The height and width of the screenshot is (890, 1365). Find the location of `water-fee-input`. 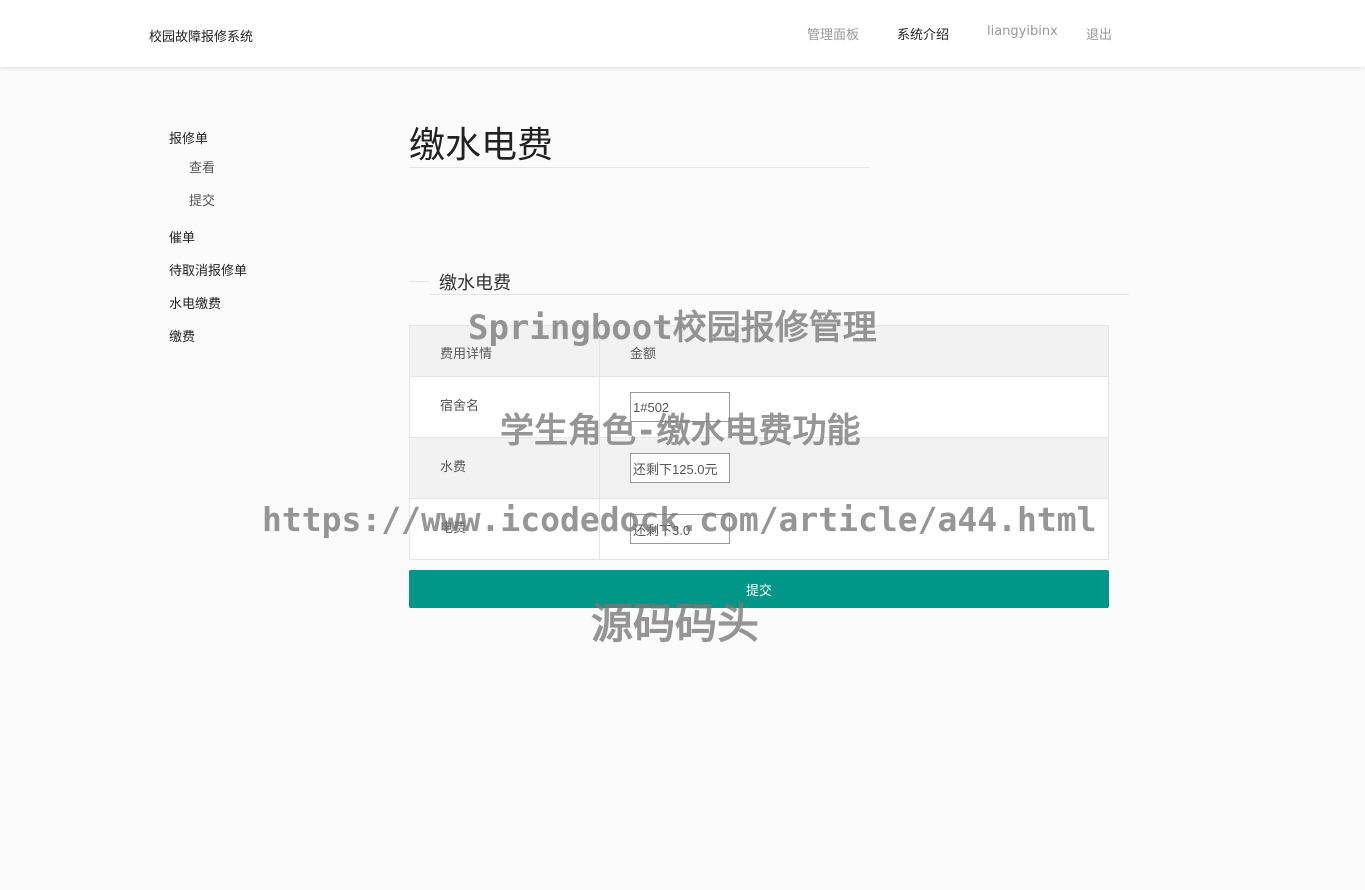

water-fee-input is located at coordinates (680, 468).